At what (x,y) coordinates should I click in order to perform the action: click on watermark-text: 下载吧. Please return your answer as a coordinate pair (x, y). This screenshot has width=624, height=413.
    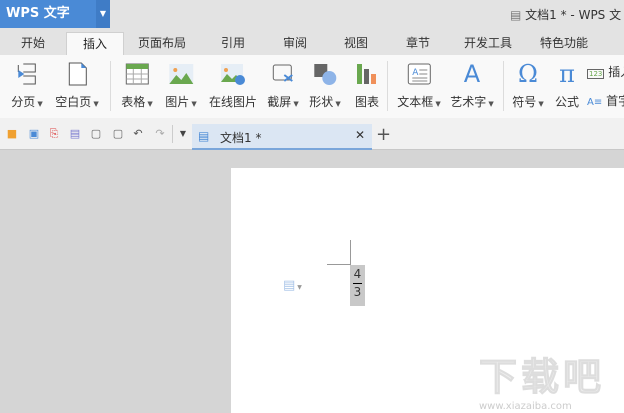
    Looking at the image, I should click on (542, 377).